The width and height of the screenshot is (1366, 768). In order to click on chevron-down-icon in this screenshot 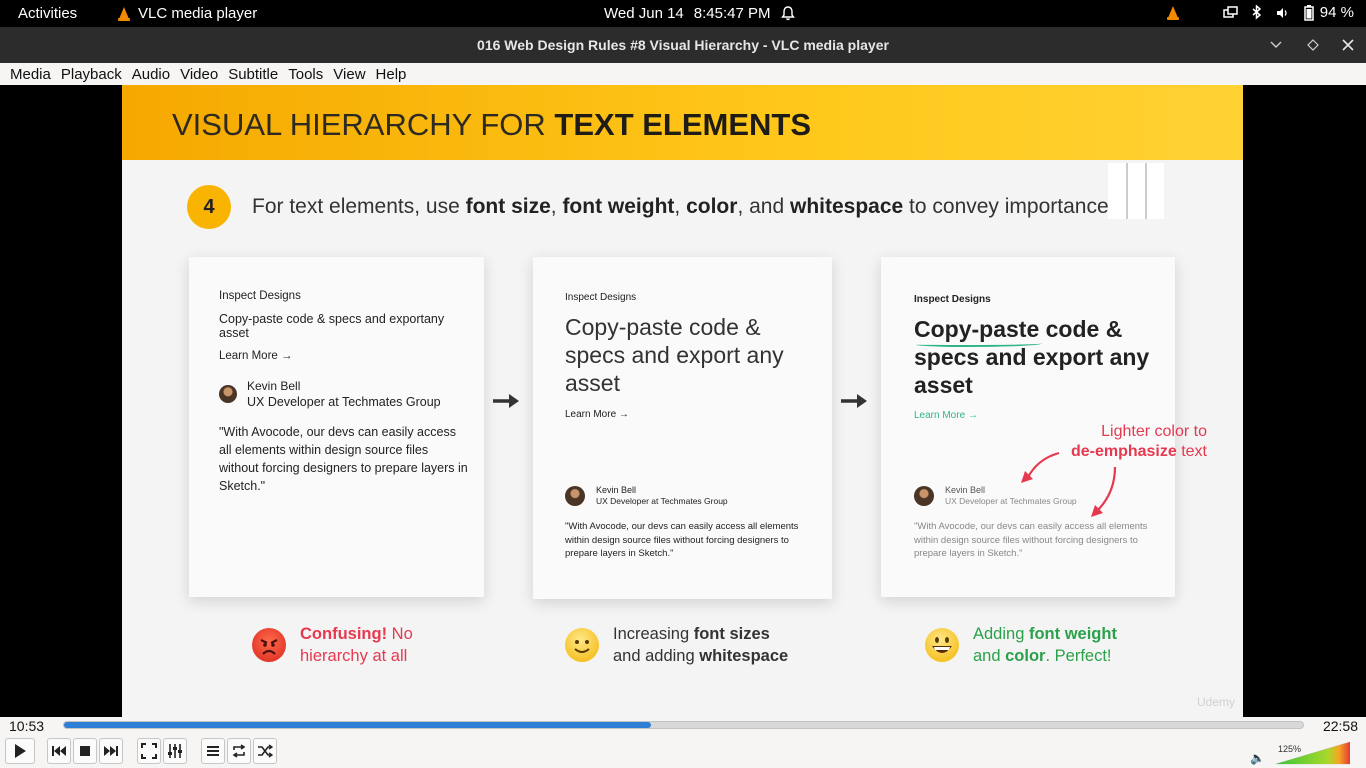, I will do `click(1276, 44)`.